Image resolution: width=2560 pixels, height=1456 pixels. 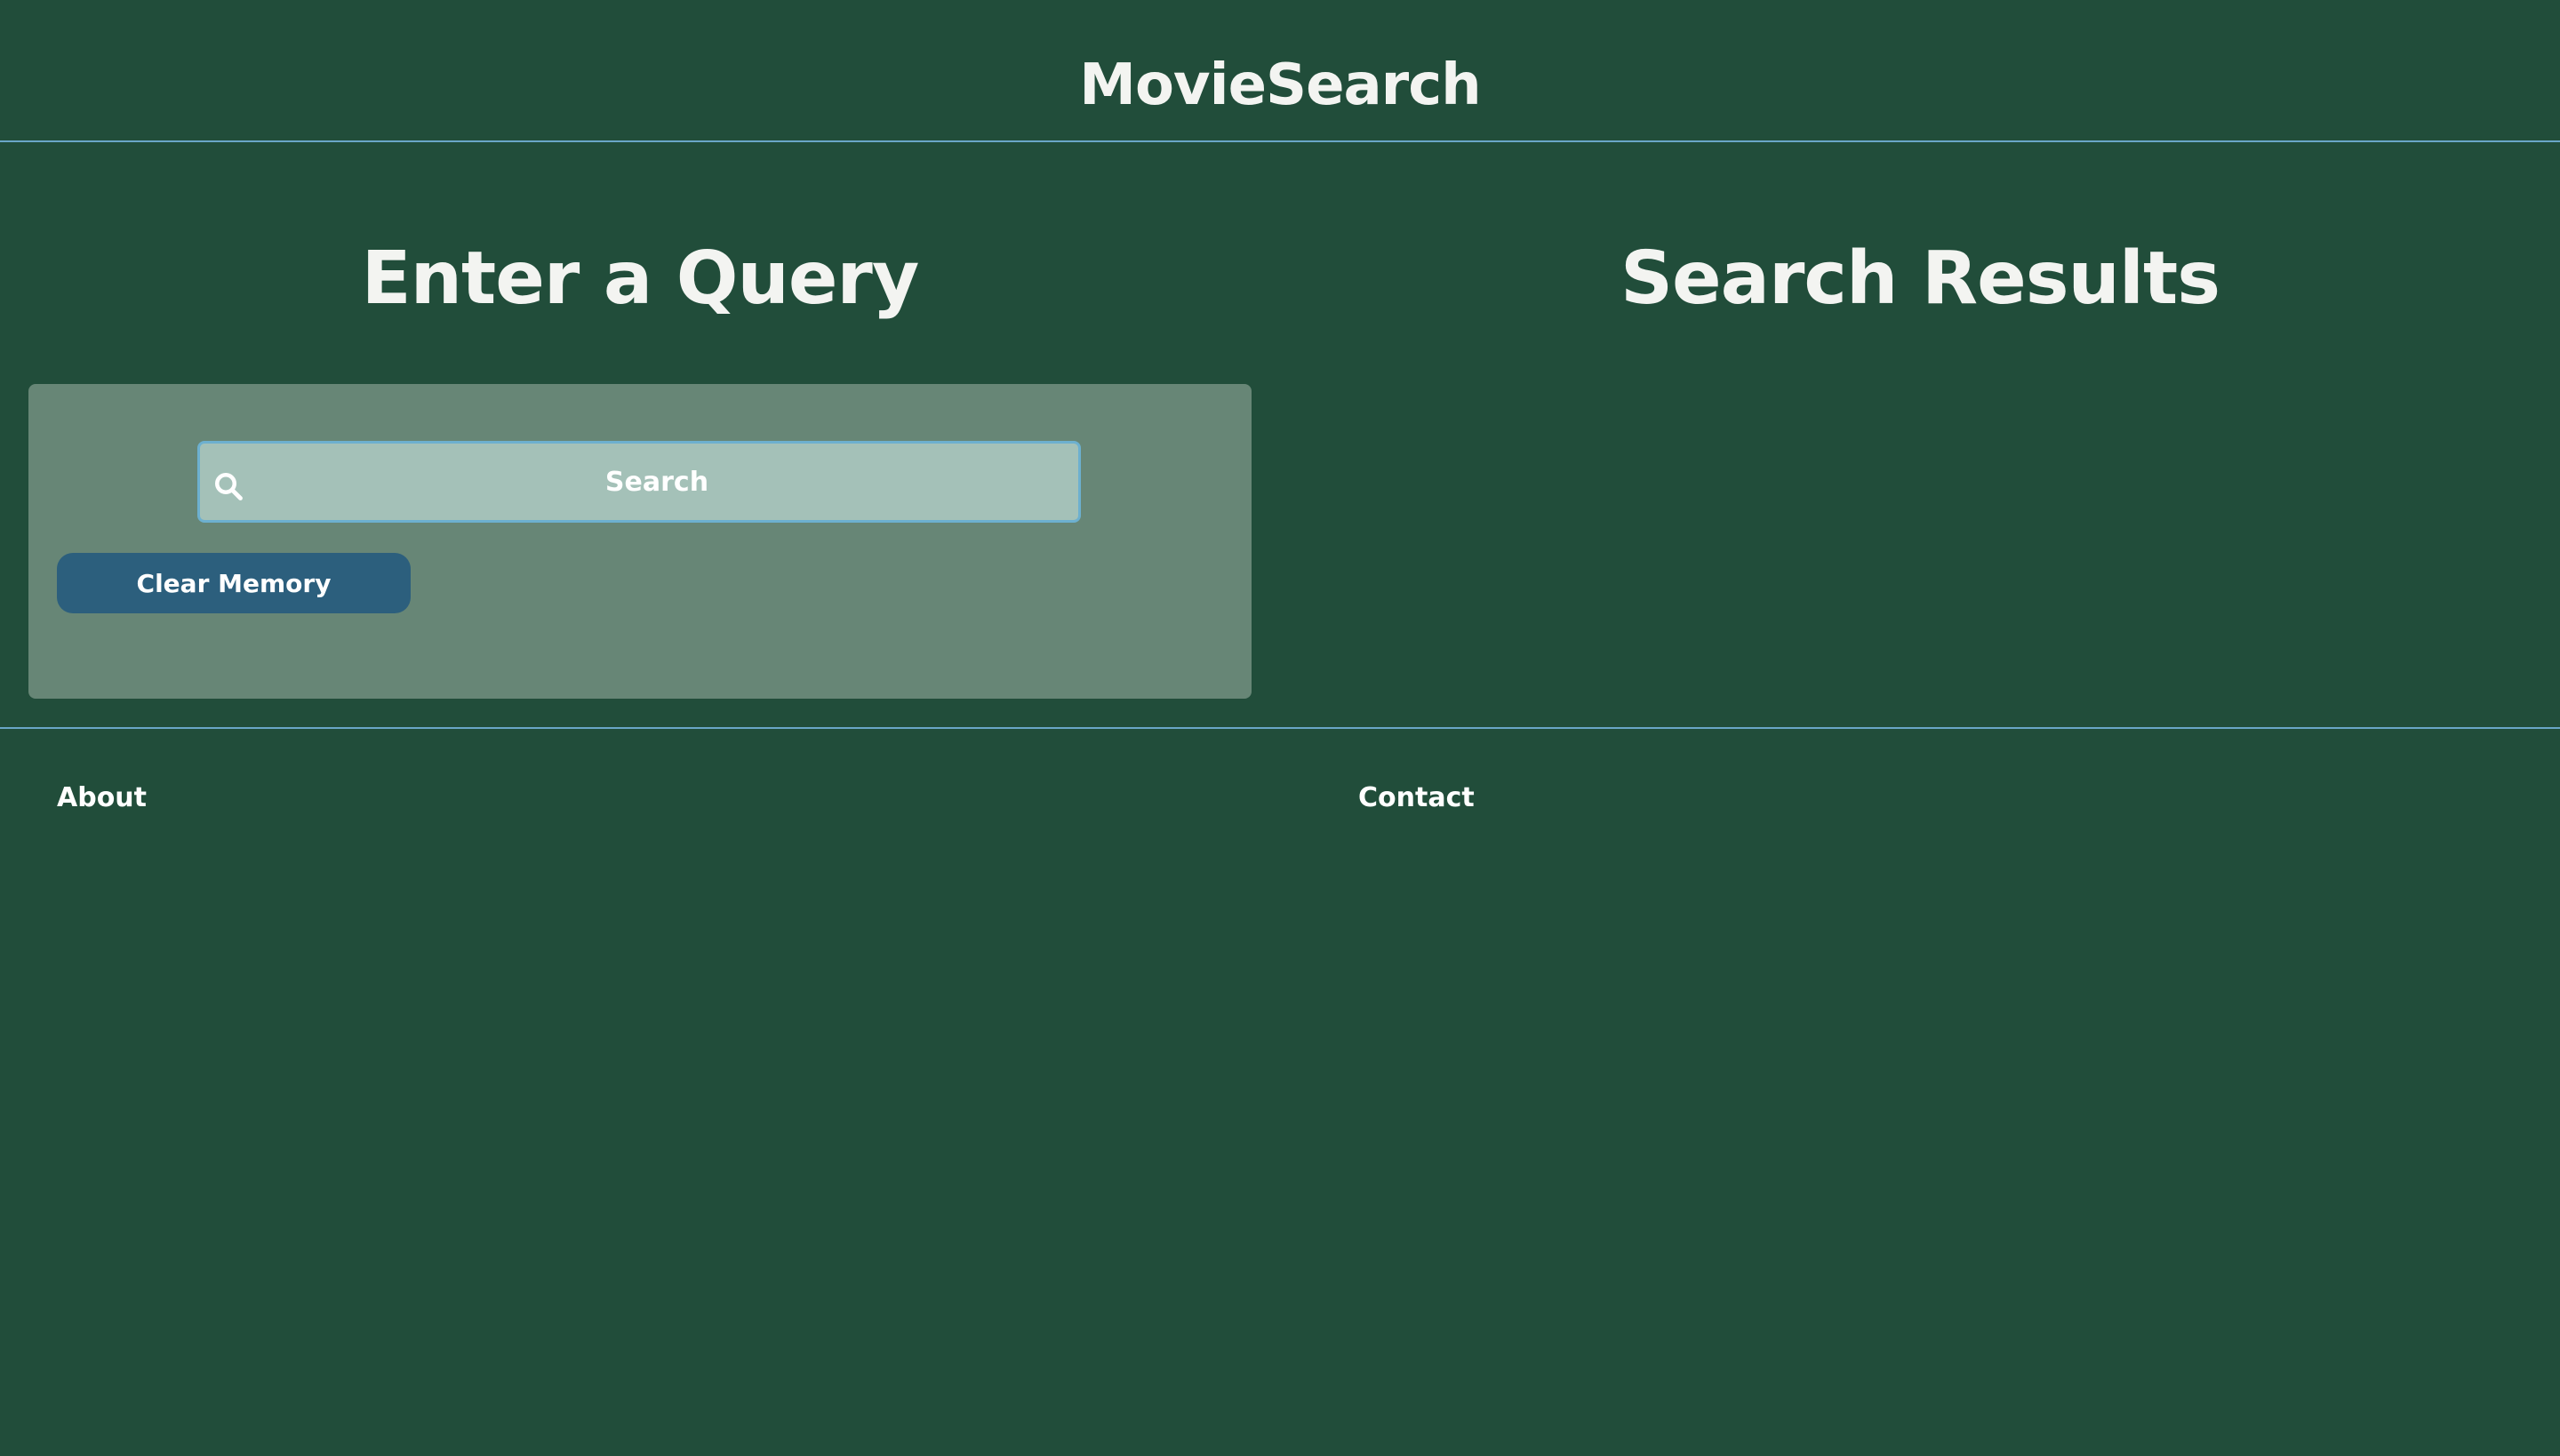 I want to click on site-header: MovieSearch, so click(x=1280, y=71).